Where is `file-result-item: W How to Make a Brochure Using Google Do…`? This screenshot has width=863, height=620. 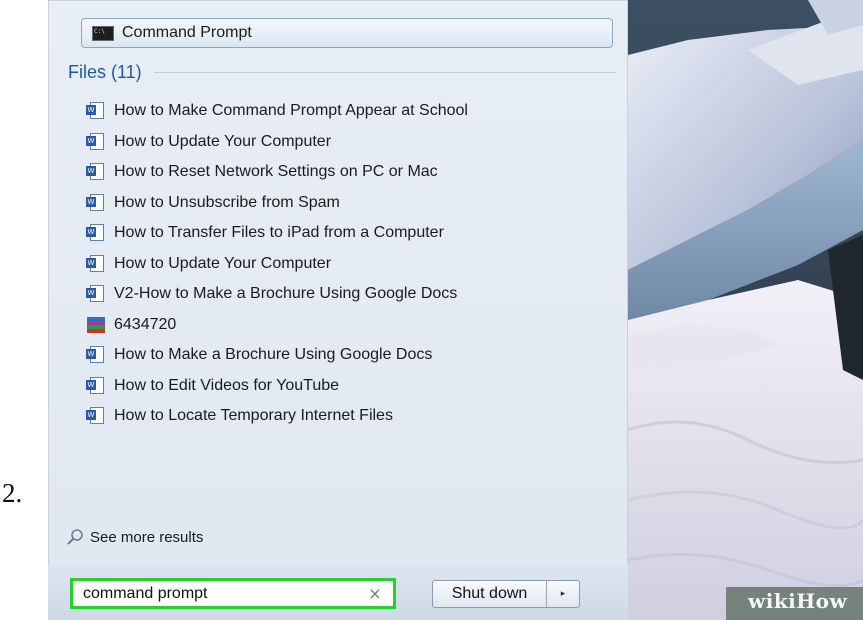 file-result-item: W How to Make a Brochure Using Google Do… is located at coordinates (346, 355).